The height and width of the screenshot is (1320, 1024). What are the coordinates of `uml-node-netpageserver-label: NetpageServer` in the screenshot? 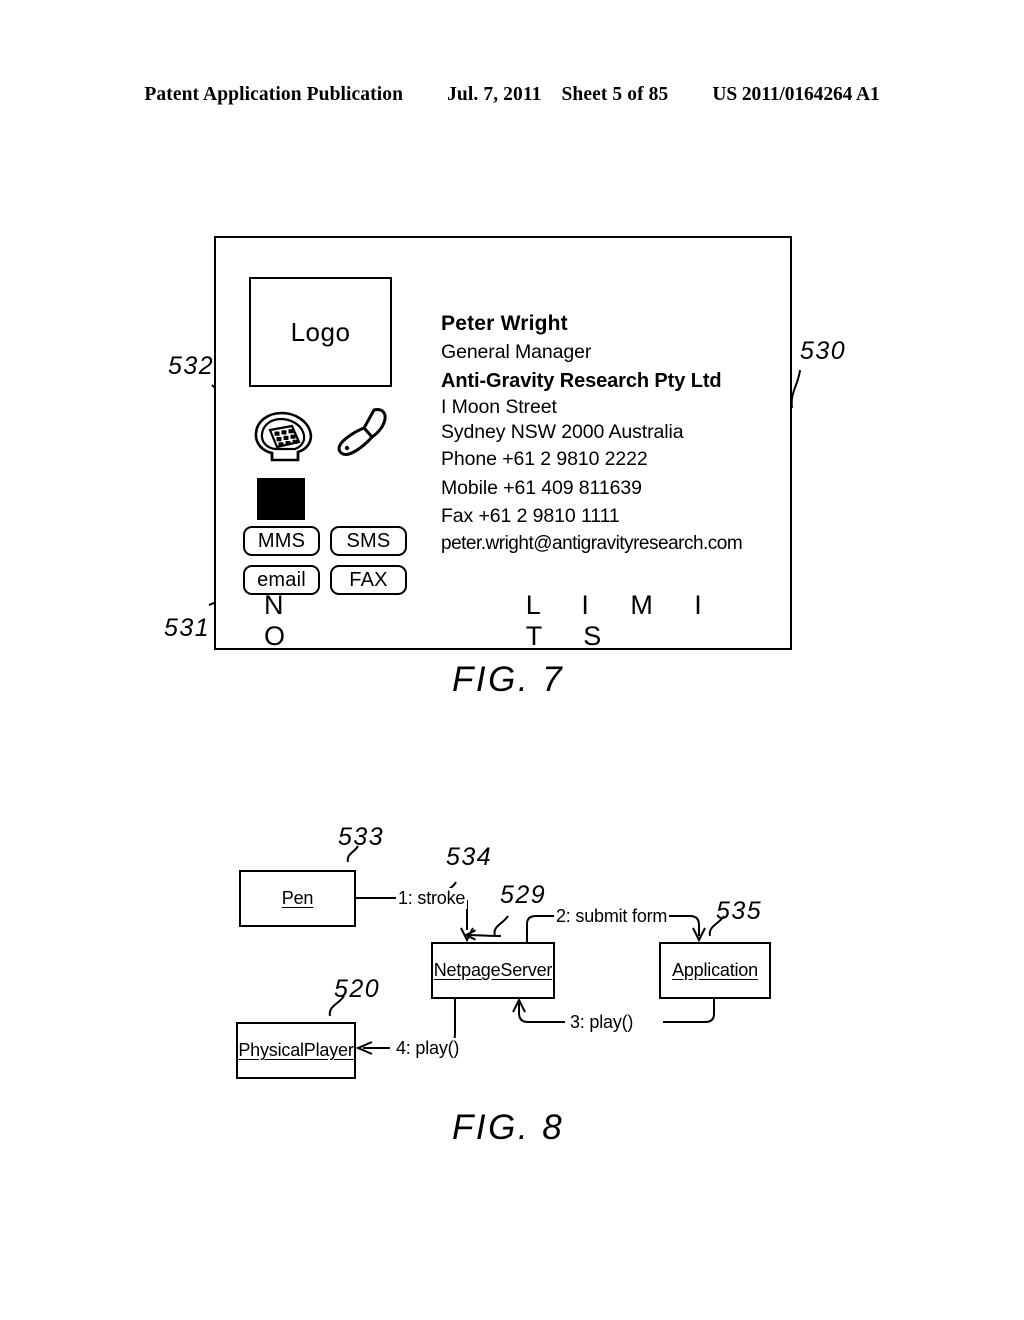 It's located at (493, 970).